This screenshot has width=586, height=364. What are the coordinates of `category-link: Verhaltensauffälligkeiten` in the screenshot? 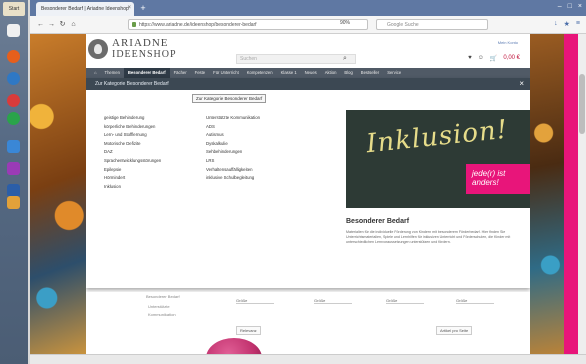 It's located at (233, 170).